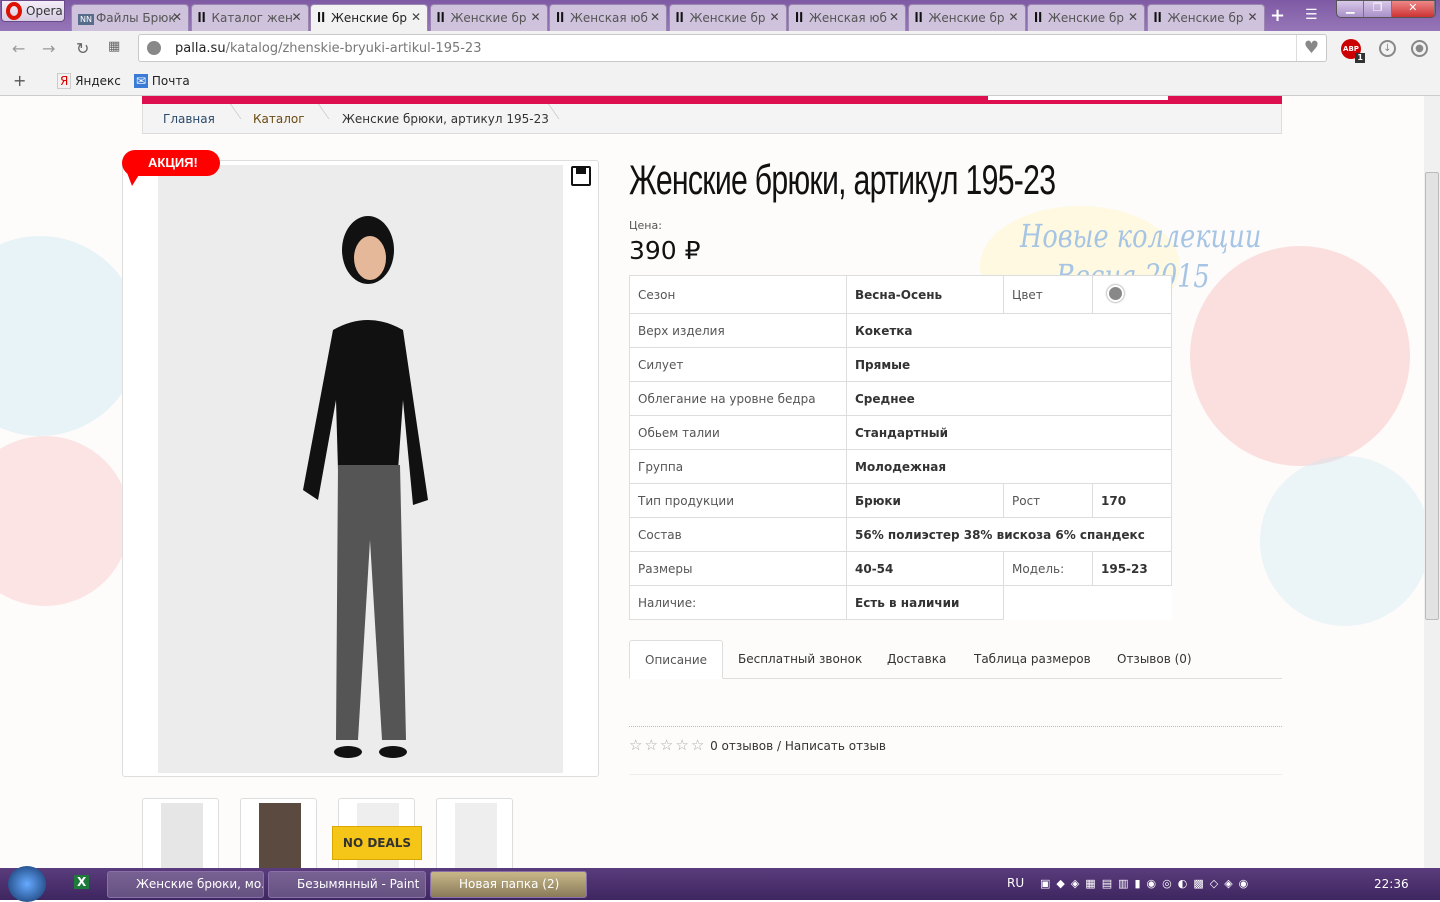 The image size is (1440, 902). I want to click on excel-icon: X, so click(82, 882).